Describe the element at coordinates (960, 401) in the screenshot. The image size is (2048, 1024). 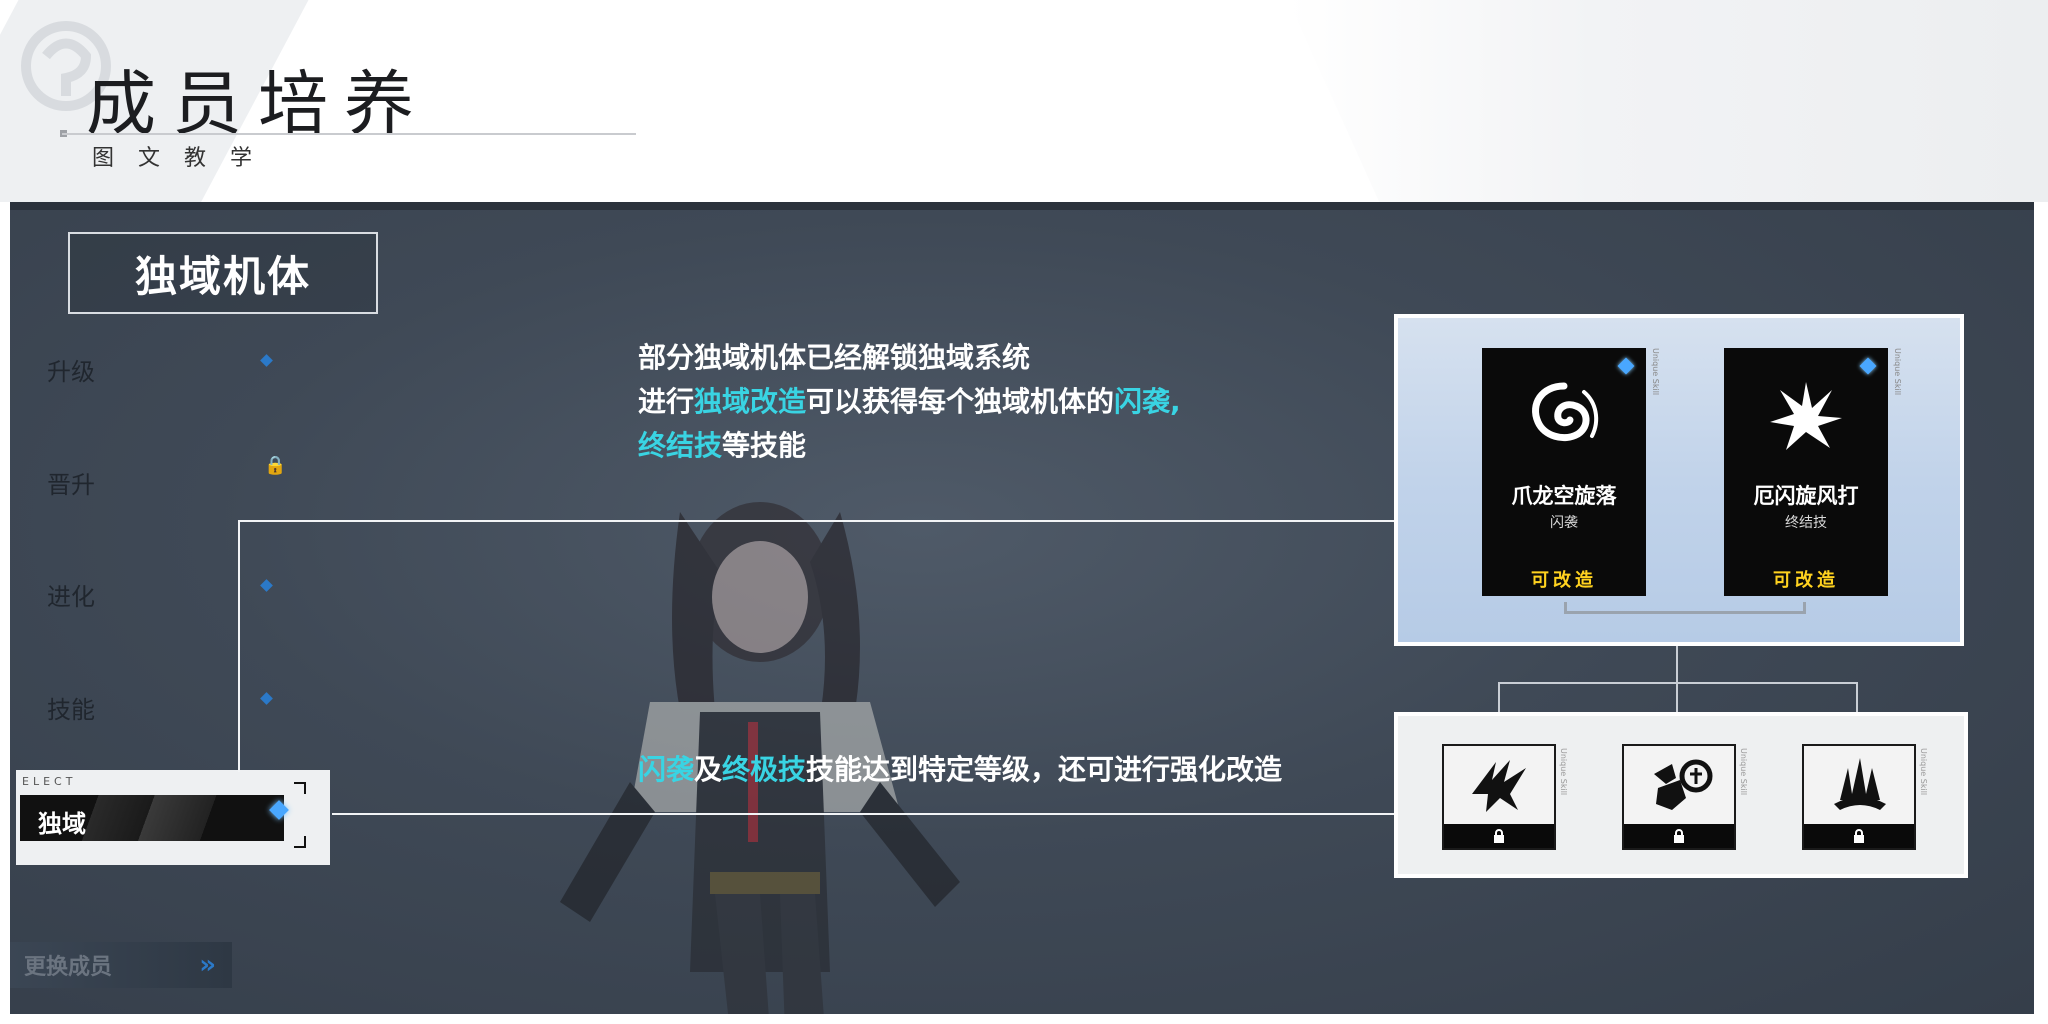
I see `description-text: 可以获得每个独域机体的` at that location.